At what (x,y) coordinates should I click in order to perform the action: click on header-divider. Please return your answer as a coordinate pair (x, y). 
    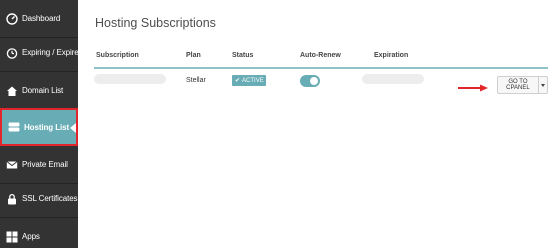
    Looking at the image, I should click on (321, 68).